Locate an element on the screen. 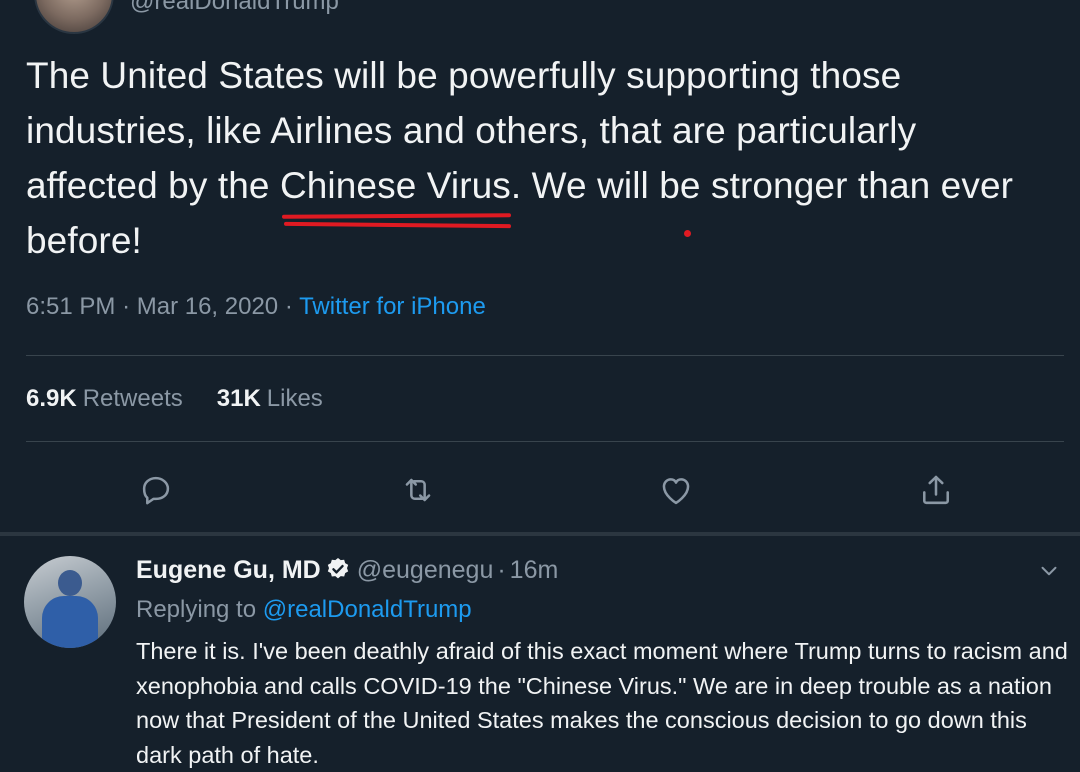 This screenshot has width=1080, height=772. author-handle: @realDonaldTrump is located at coordinates (234, 8).